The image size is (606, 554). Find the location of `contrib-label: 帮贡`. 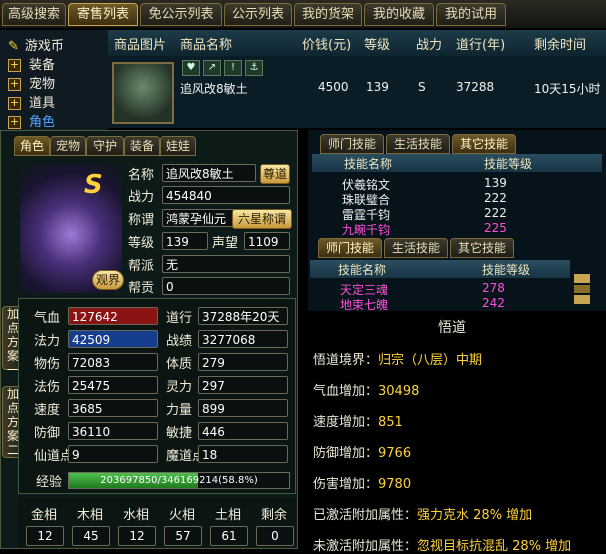

contrib-label: 帮贡 is located at coordinates (141, 288).